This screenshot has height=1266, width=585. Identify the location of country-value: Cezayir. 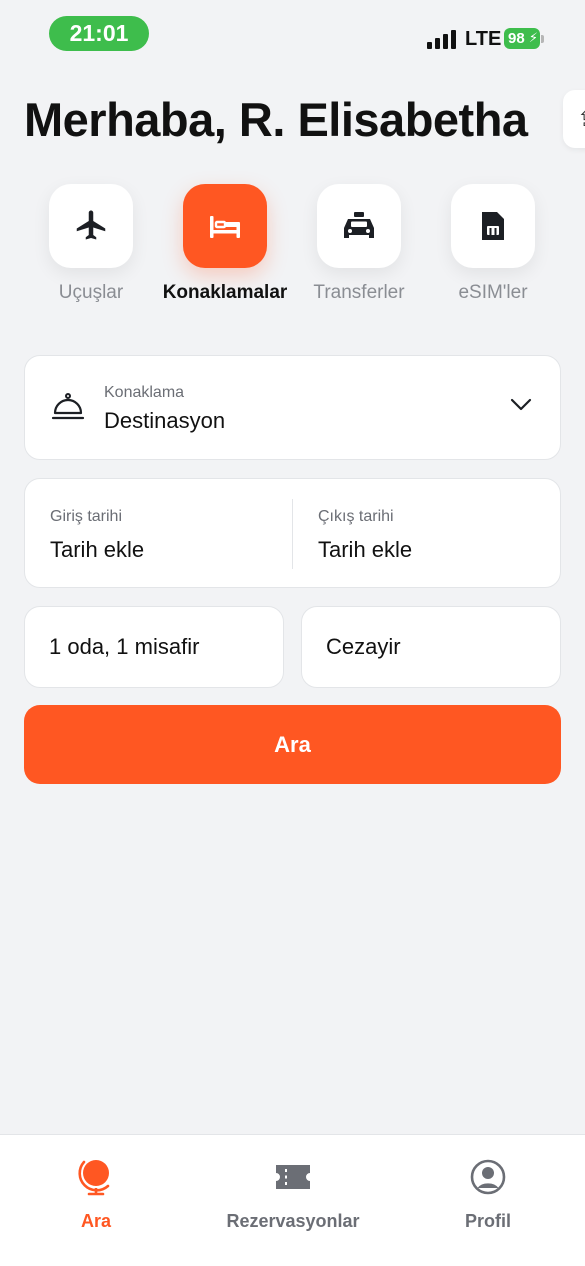
(363, 646).